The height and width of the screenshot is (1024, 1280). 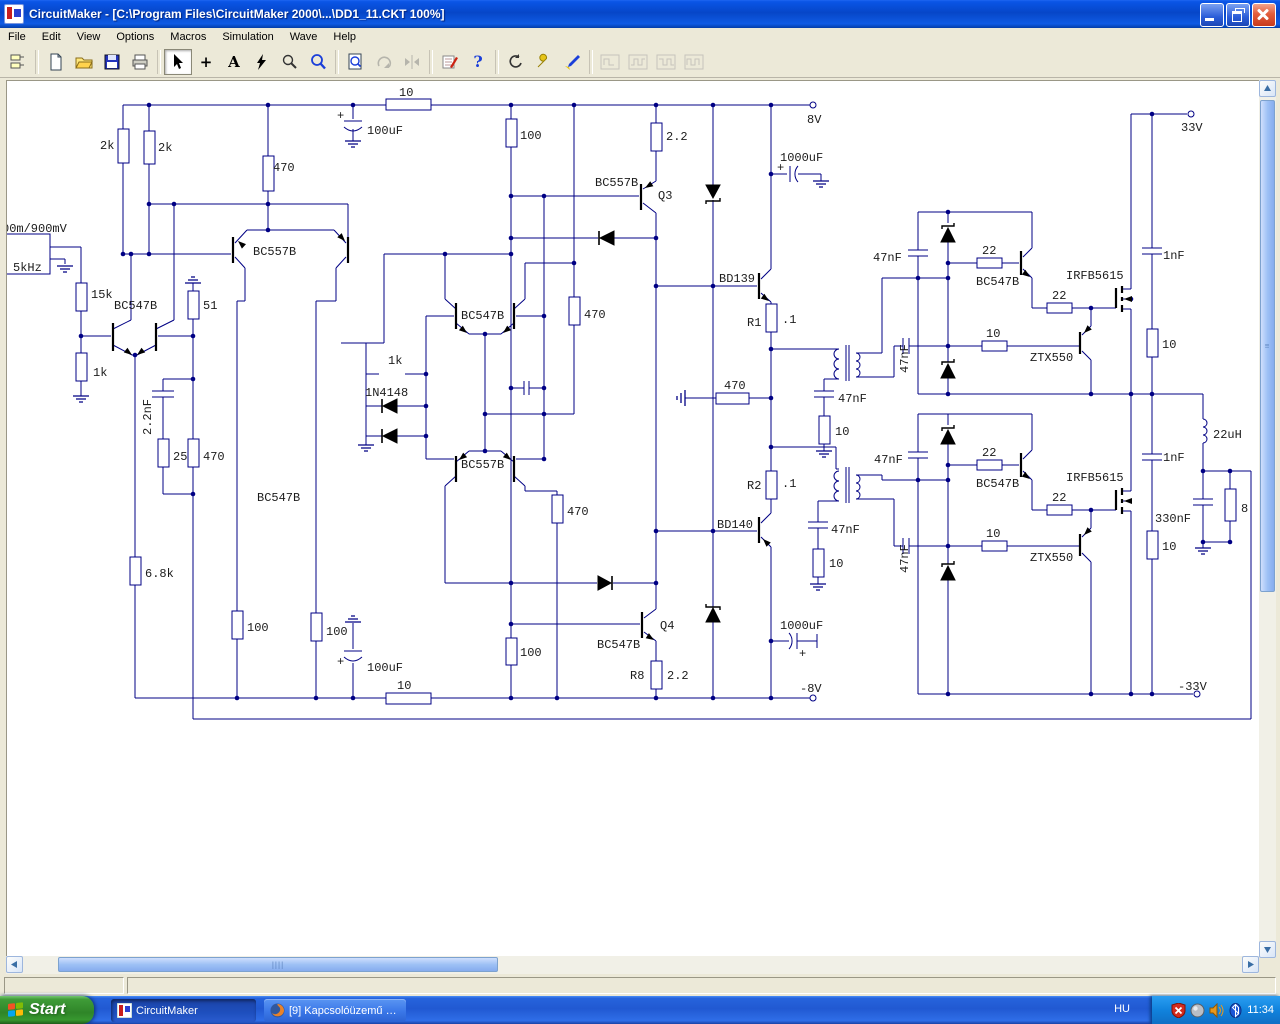 I want to click on volume-ball-icon, so click(x=1197, y=1010).